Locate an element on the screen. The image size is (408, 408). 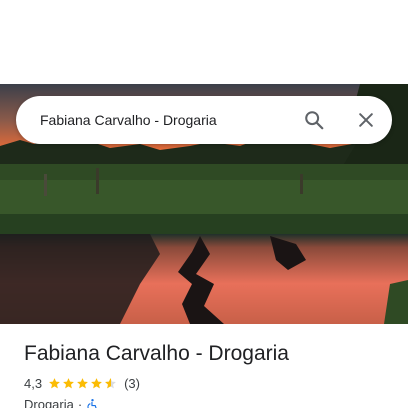
rating-stars is located at coordinates (83, 383).